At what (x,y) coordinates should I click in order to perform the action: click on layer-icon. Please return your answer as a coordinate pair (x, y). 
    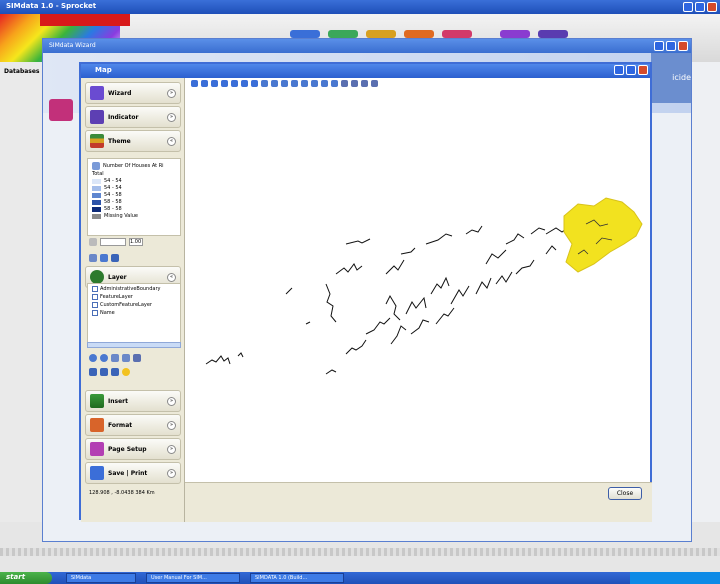
    Looking at the image, I should click on (97, 277).